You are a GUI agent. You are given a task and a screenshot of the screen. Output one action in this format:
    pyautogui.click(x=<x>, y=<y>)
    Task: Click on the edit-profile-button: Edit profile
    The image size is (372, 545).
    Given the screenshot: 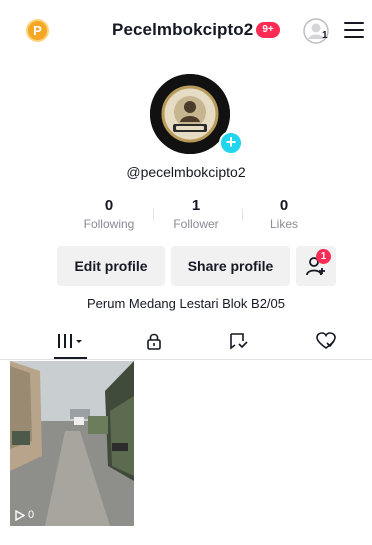 What is the action you would take?
    pyautogui.click(x=111, y=266)
    